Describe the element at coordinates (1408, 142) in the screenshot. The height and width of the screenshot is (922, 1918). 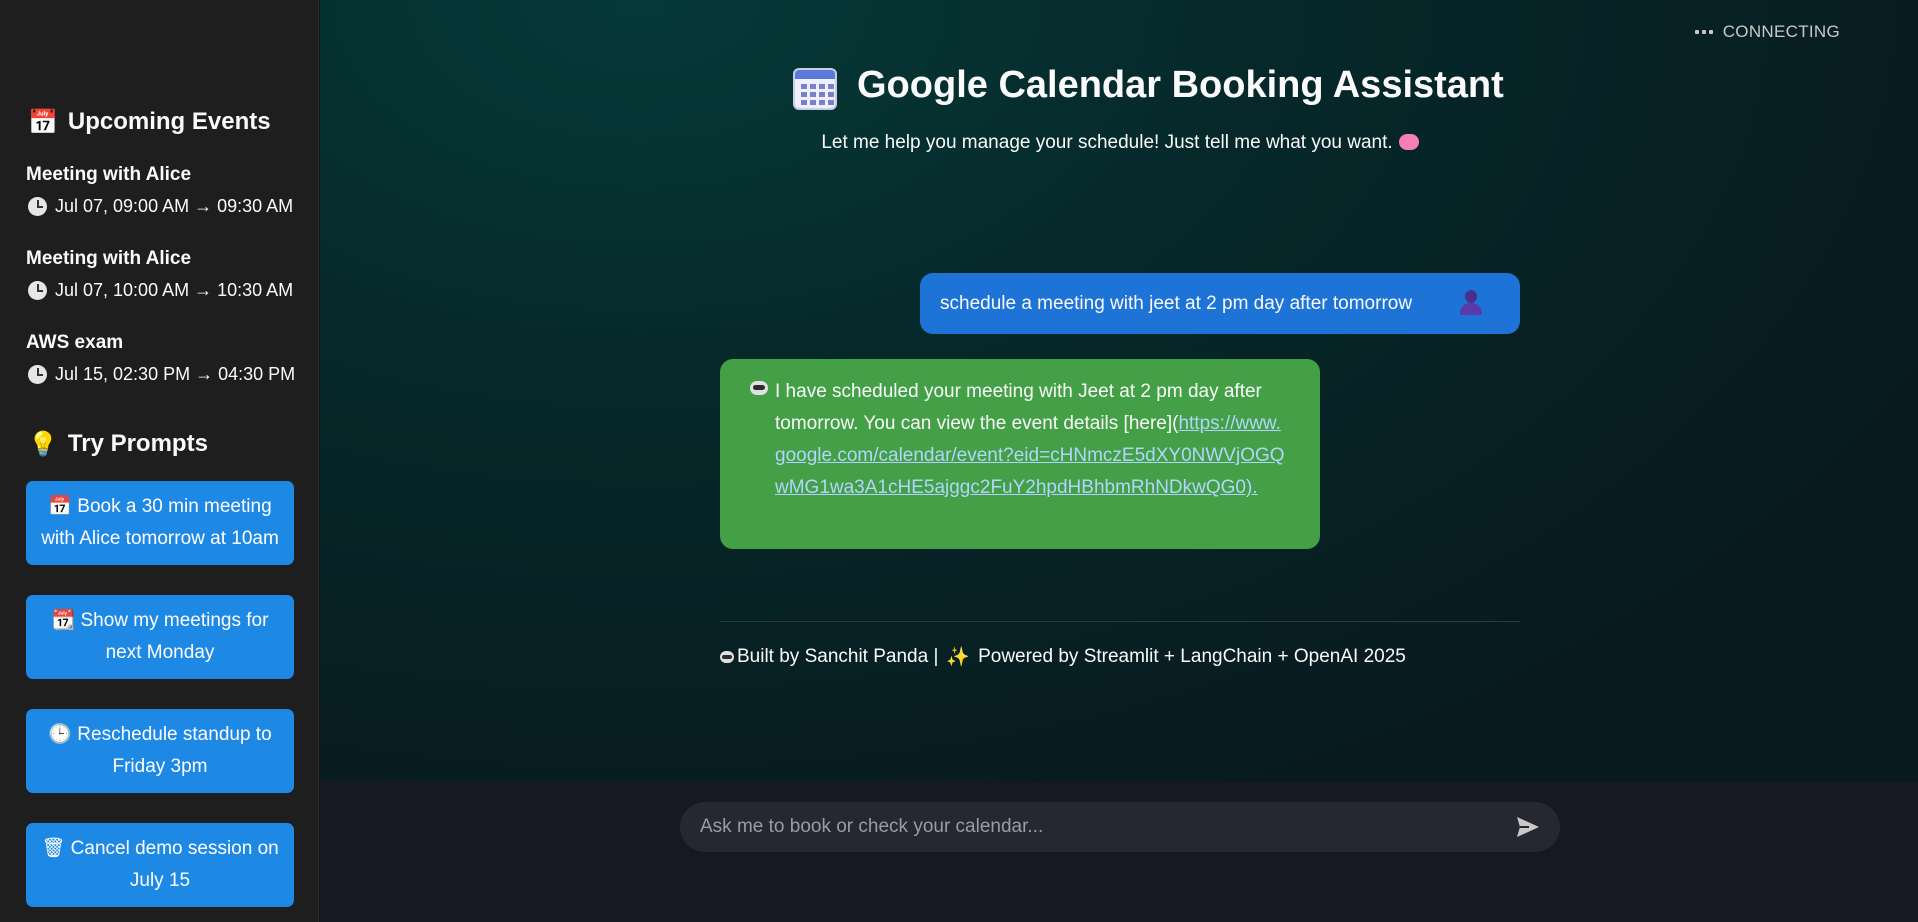
I see `brain-icon` at that location.